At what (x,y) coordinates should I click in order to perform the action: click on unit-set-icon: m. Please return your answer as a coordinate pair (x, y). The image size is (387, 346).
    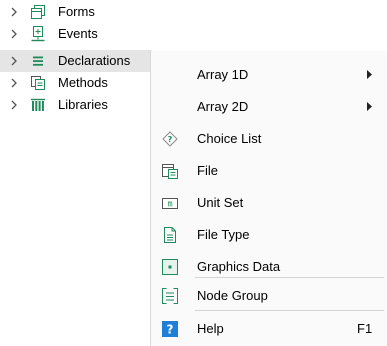
    Looking at the image, I should click on (170, 203).